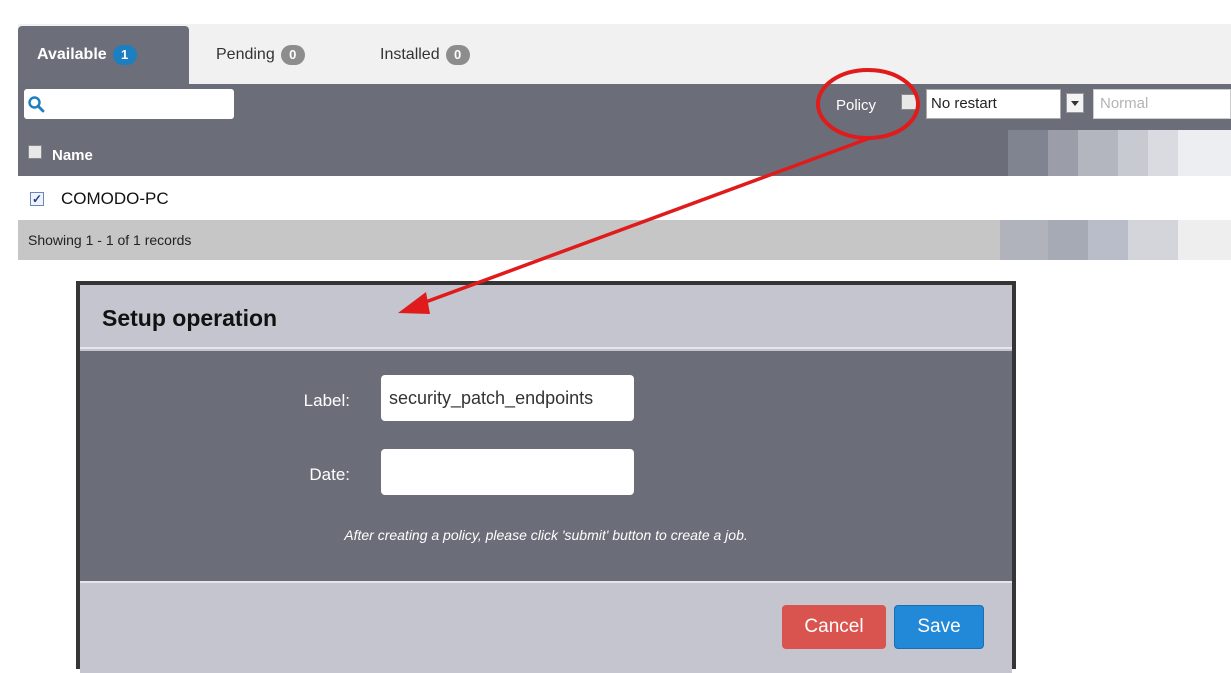  Describe the element at coordinates (1162, 104) in the screenshot. I see `priority-select: Normal` at that location.